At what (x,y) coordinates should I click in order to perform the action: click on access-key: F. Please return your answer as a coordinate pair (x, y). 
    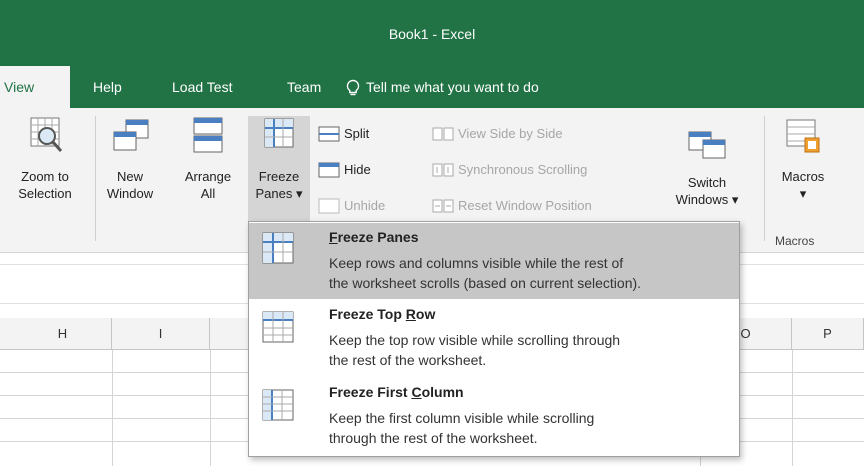
    Looking at the image, I should click on (333, 237).